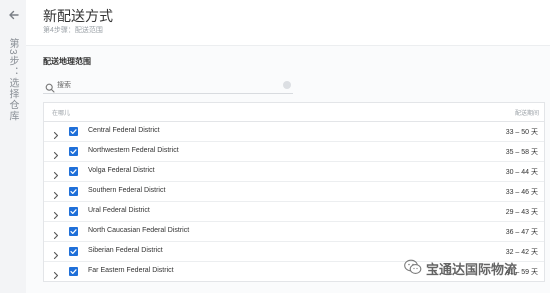  What do you see at coordinates (521, 212) in the screenshot?
I see `delivery-days: 29 – 43 天` at bounding box center [521, 212].